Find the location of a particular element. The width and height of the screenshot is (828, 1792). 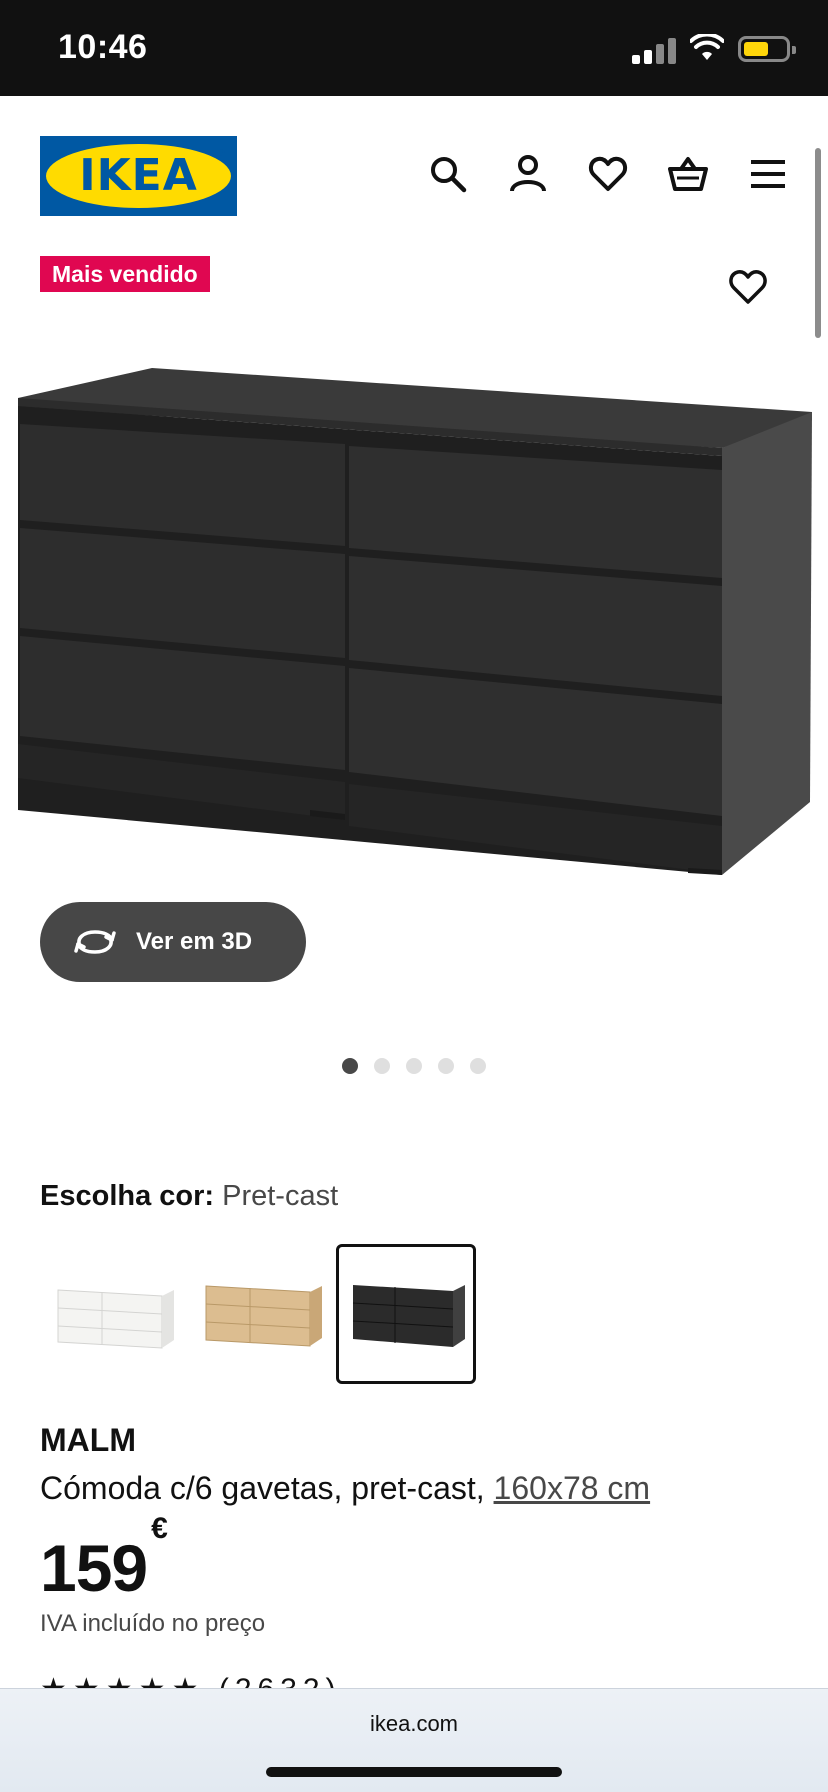

status-time: 10:46 is located at coordinates (103, 47).